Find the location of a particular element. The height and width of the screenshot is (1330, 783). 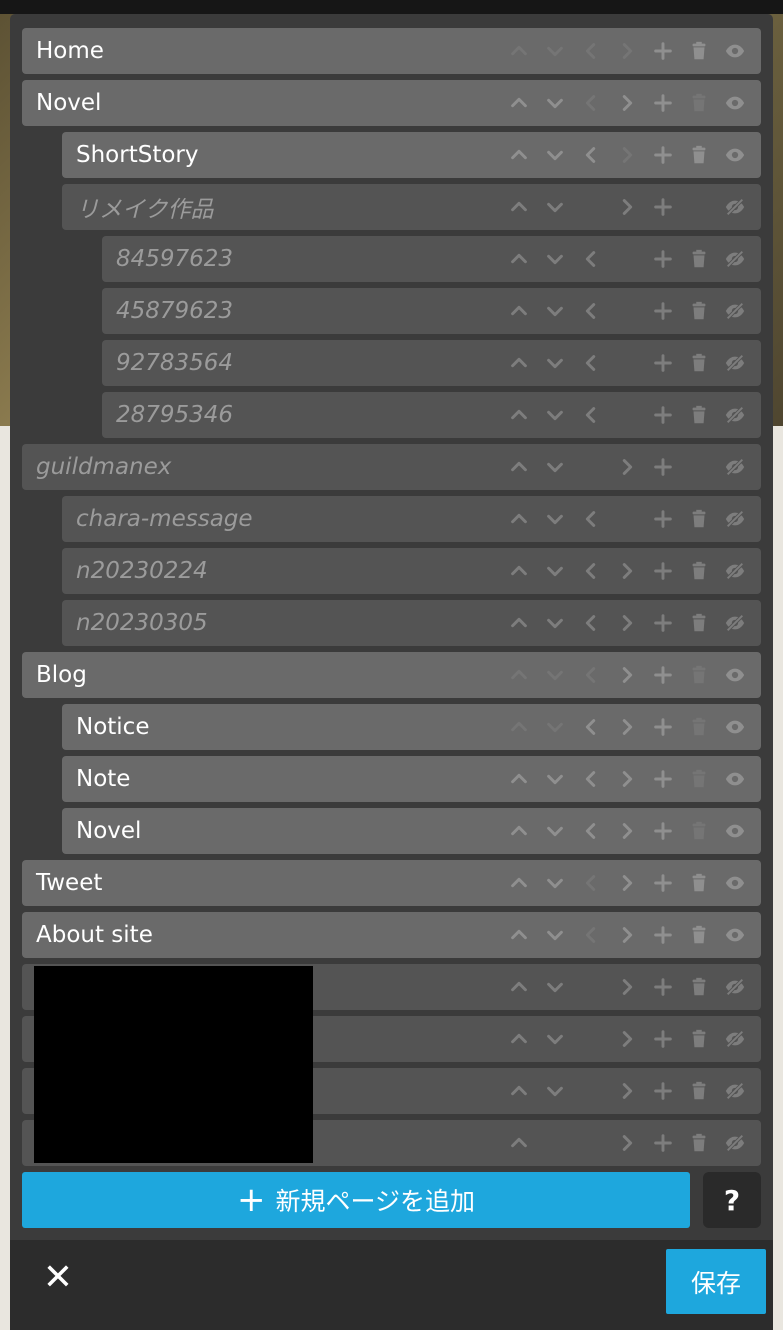

tree-row: 84597623 is located at coordinates (431, 259).